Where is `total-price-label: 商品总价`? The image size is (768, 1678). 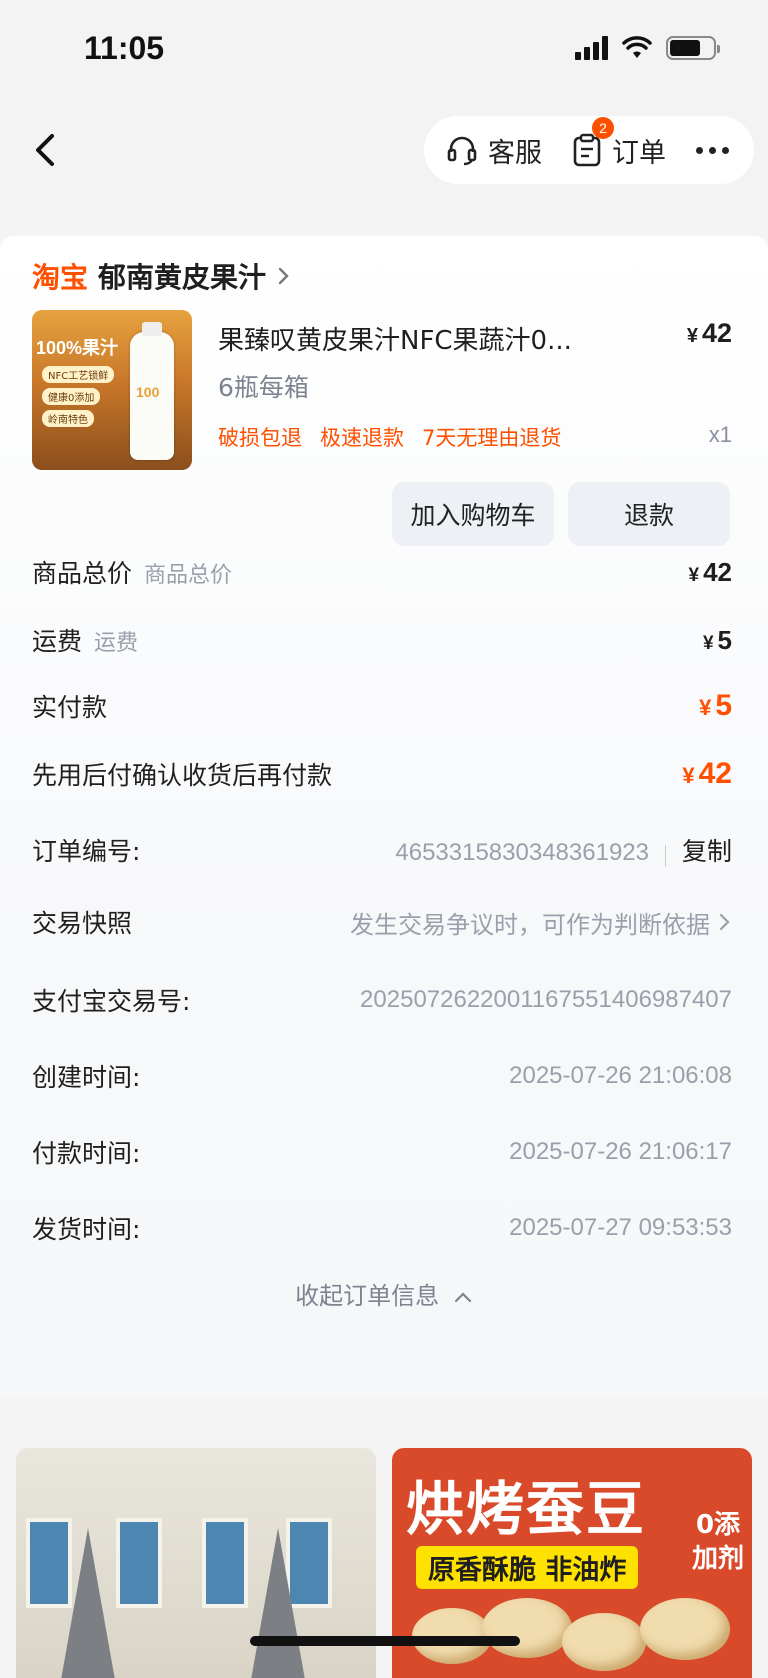
total-price-label: 商品总价 is located at coordinates (82, 573).